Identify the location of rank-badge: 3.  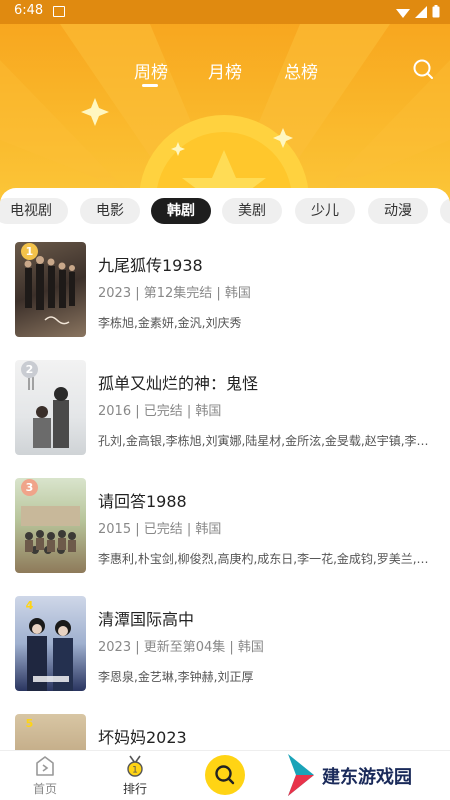
(29, 487).